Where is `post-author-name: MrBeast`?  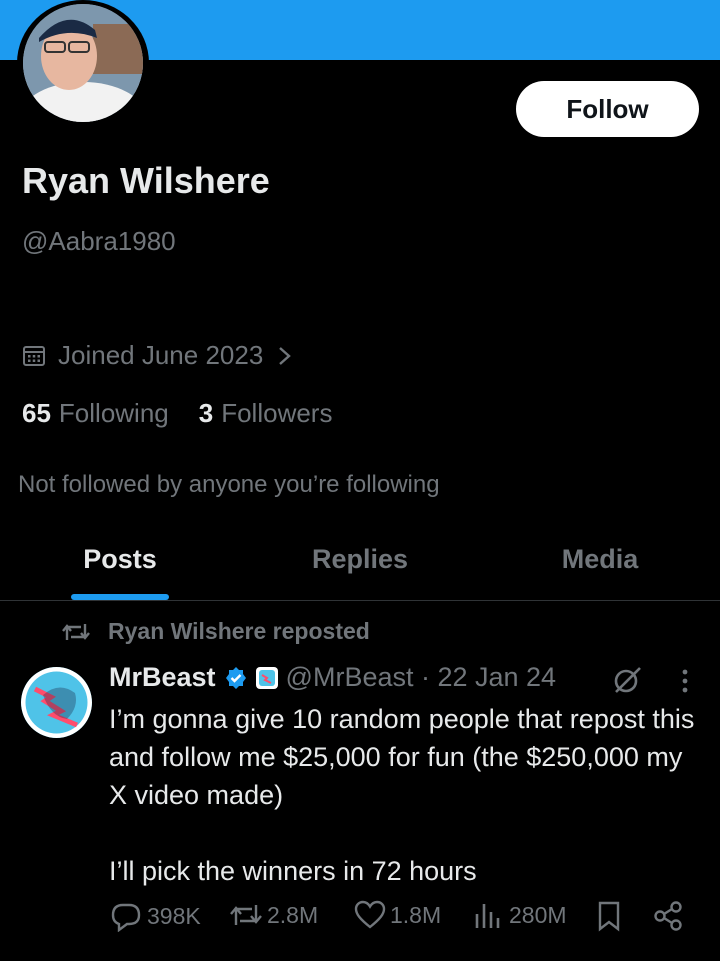 post-author-name: MrBeast is located at coordinates (162, 677).